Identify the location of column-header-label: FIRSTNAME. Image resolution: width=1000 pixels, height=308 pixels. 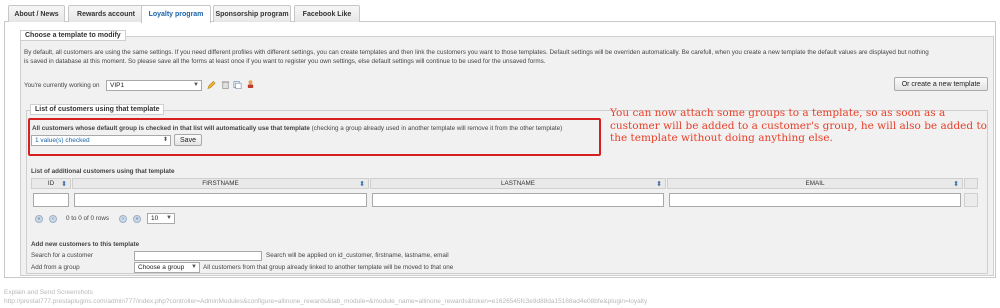
(220, 183).